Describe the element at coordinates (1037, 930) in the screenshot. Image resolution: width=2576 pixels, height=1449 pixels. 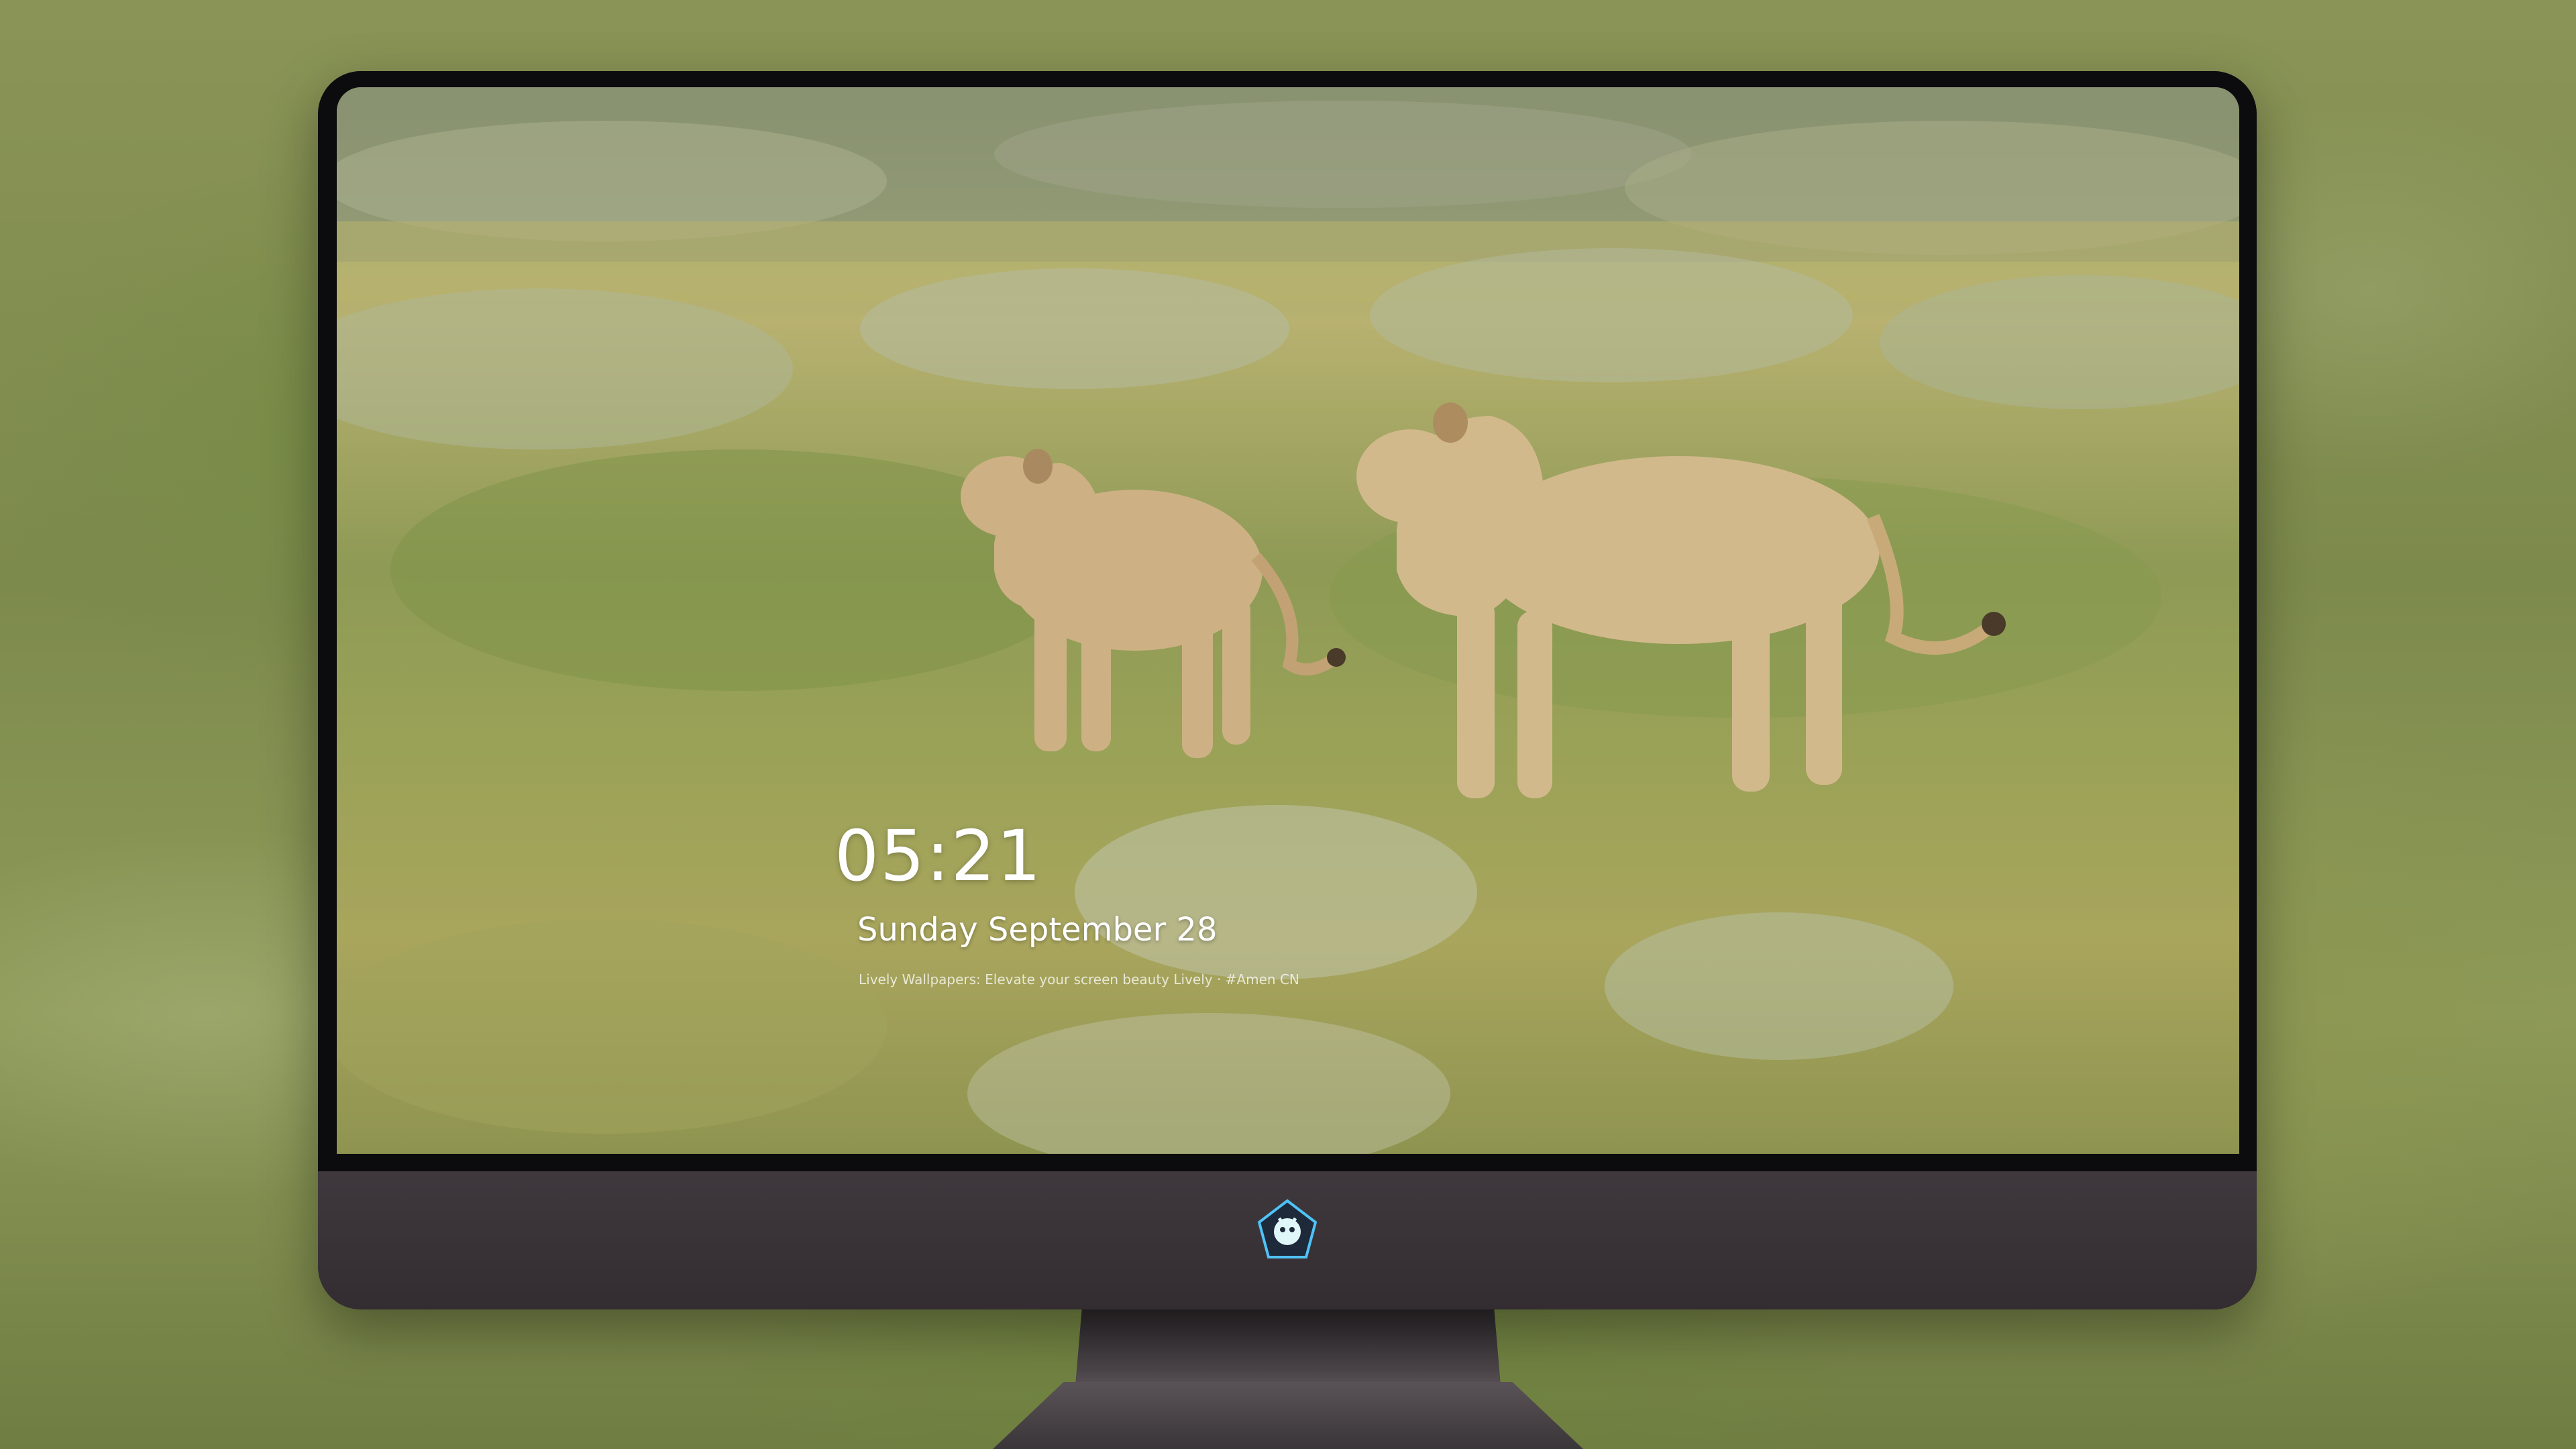
I see `lock-screen-date: Sunday September 28` at that location.